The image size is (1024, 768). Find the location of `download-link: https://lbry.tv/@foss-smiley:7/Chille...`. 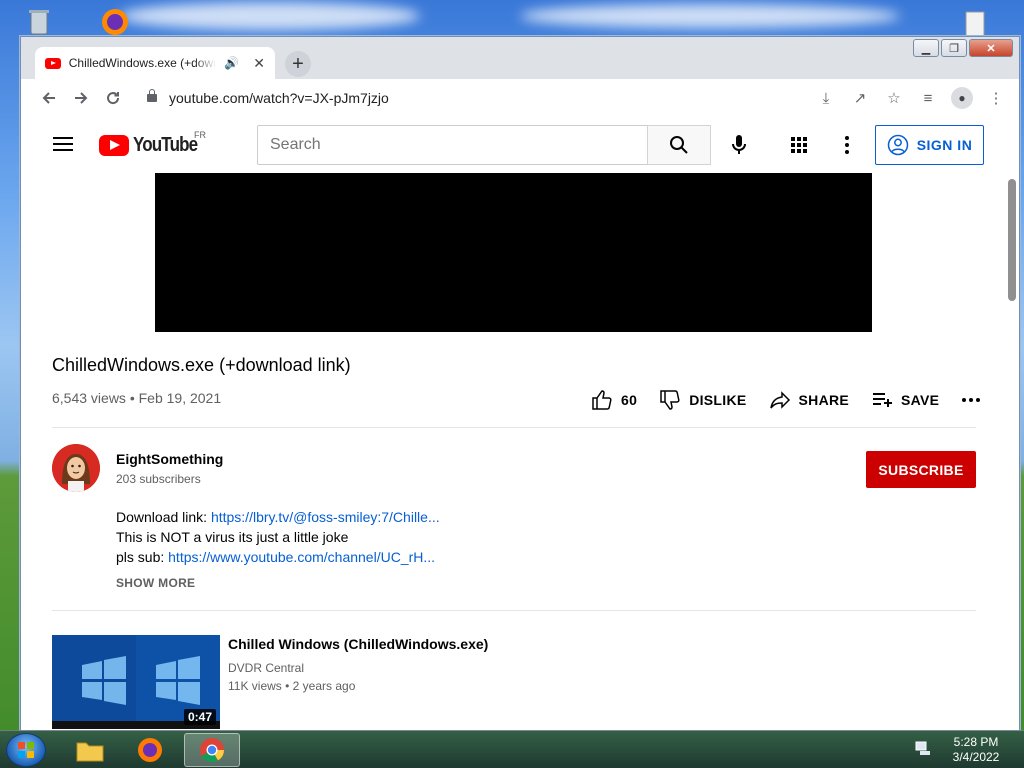

download-link: https://lbry.tv/@foss-smiley:7/Chille... is located at coordinates (325, 517).